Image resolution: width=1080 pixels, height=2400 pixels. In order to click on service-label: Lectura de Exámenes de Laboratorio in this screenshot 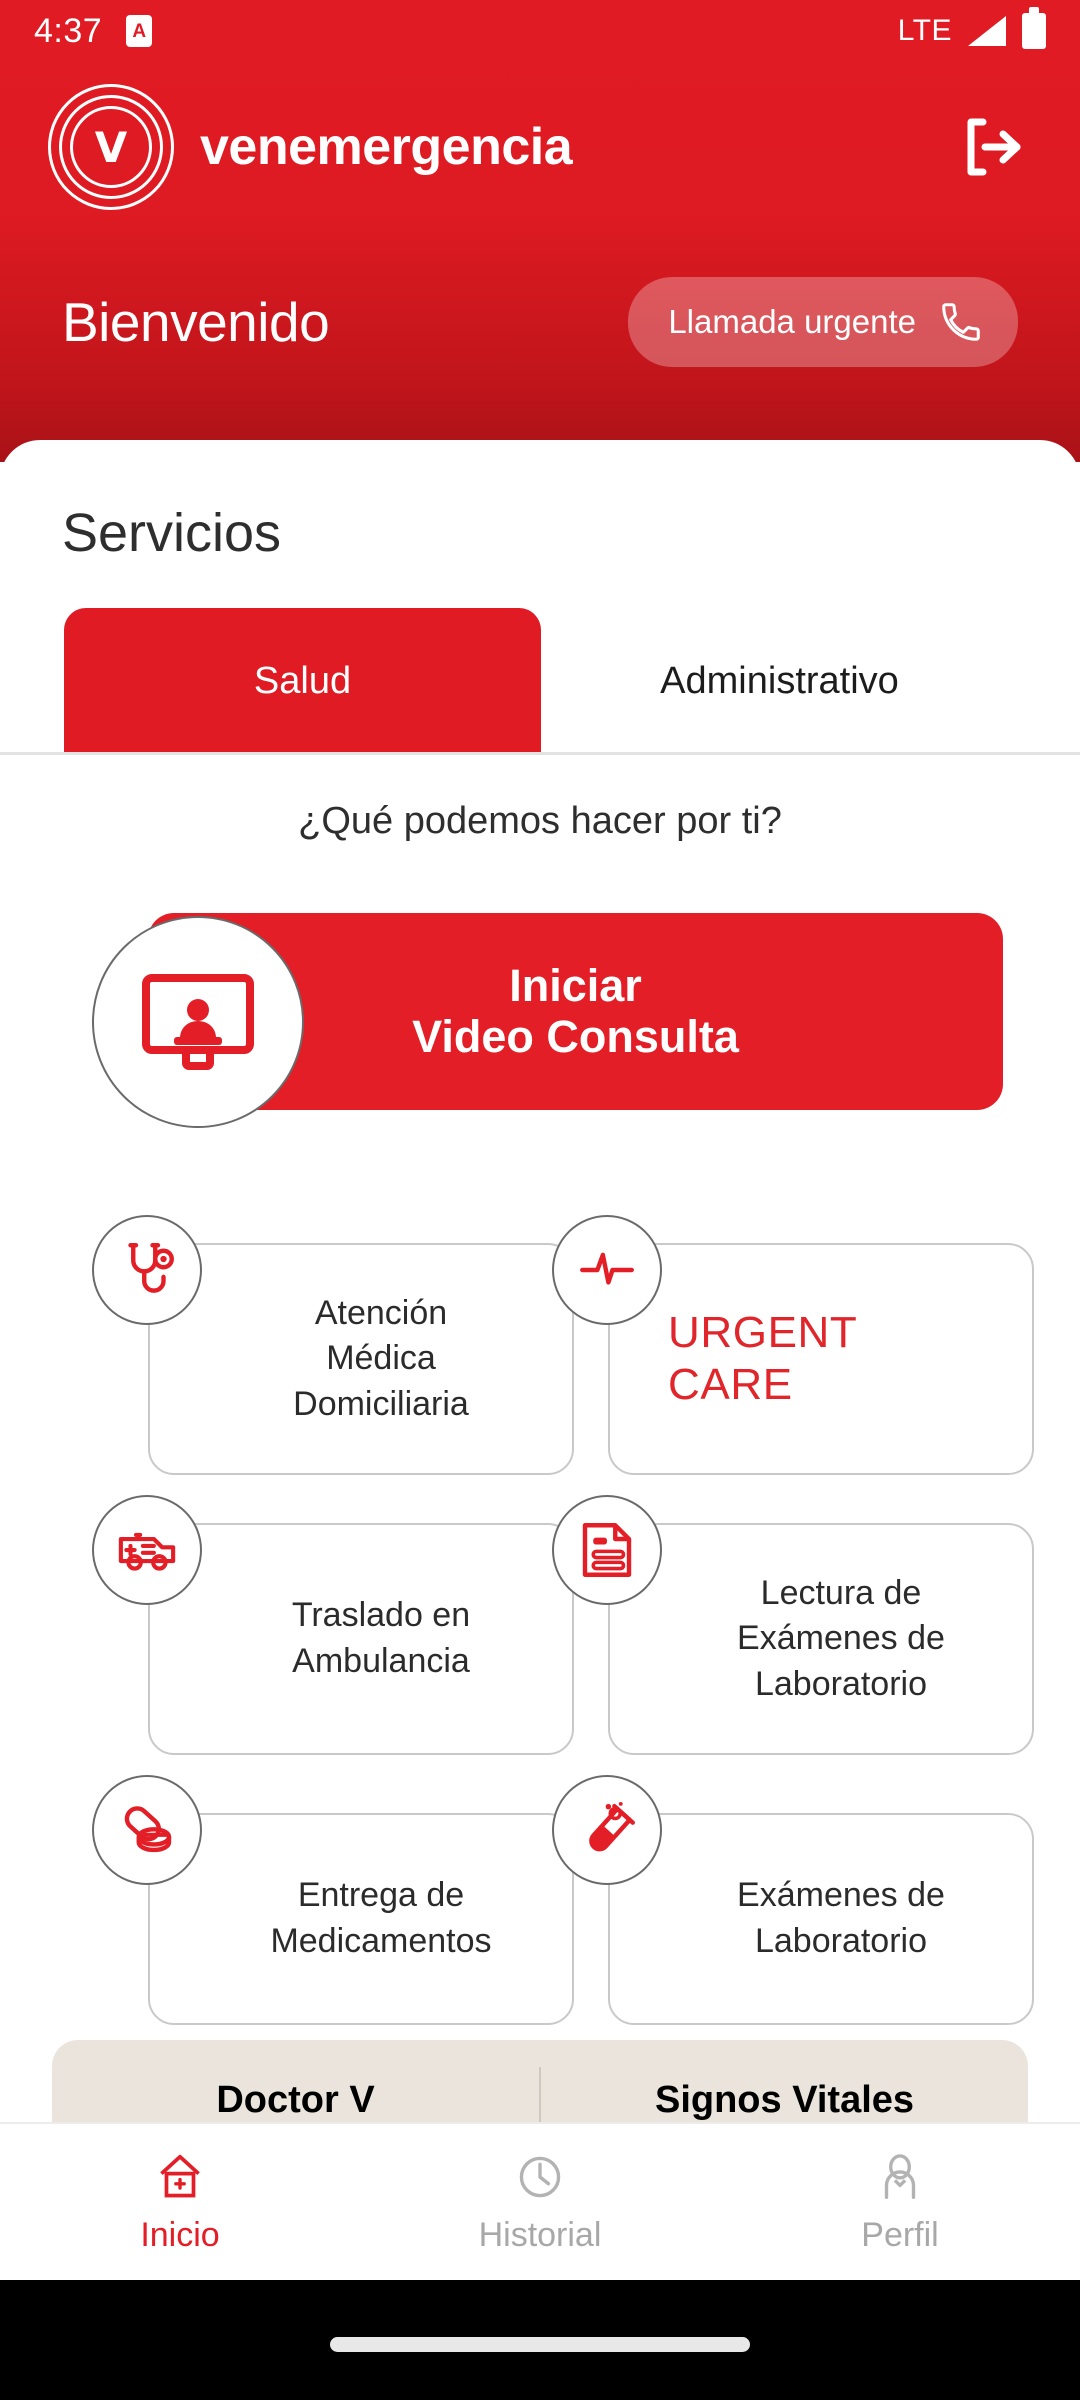, I will do `click(841, 1638)`.